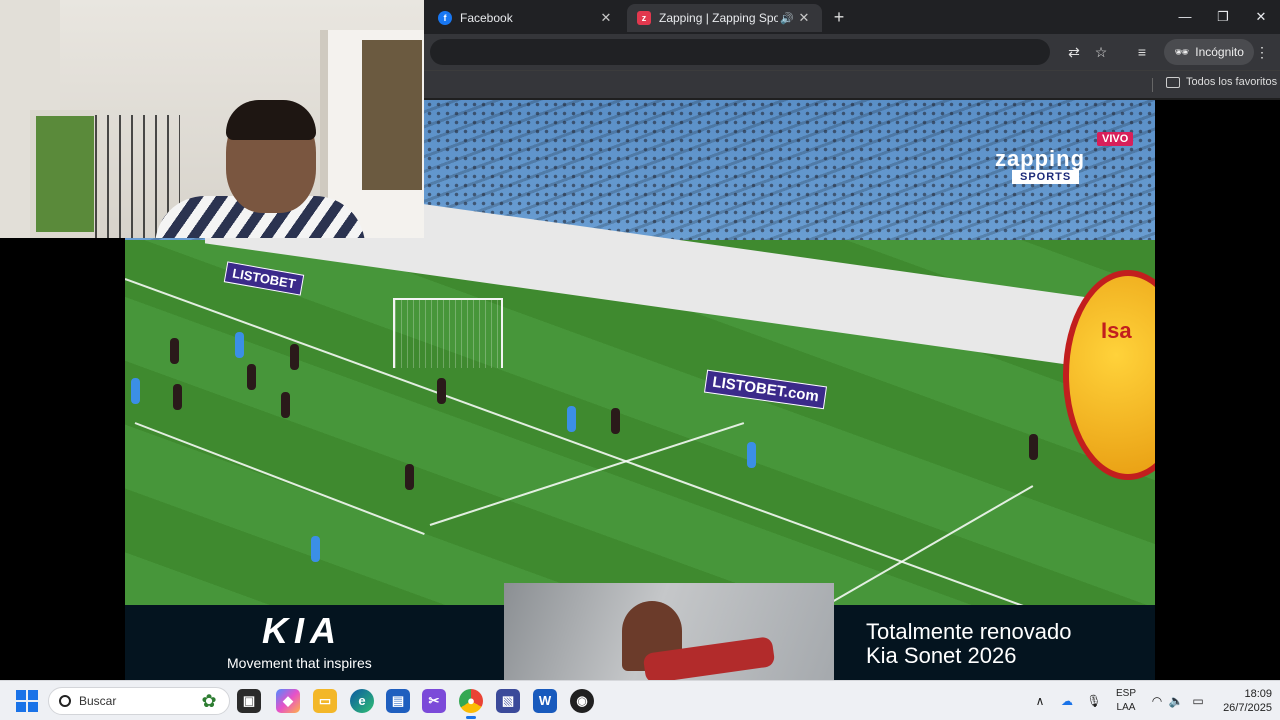 Image resolution: width=1280 pixels, height=720 pixels. What do you see at coordinates (852, 84) in the screenshot?
I see `bookmarks-bar: Todos los favoritos` at bounding box center [852, 84].